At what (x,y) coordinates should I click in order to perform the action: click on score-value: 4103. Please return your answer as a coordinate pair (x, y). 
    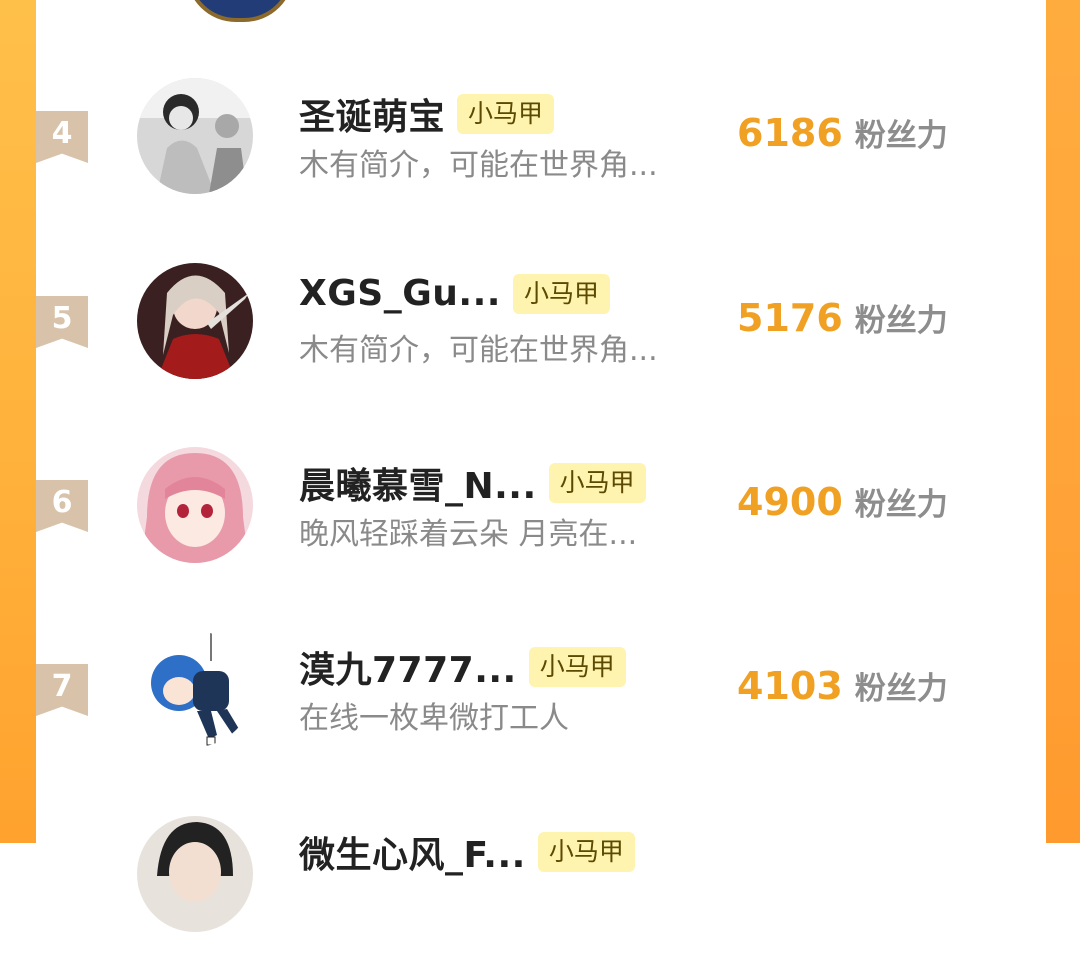
    Looking at the image, I should click on (790, 686).